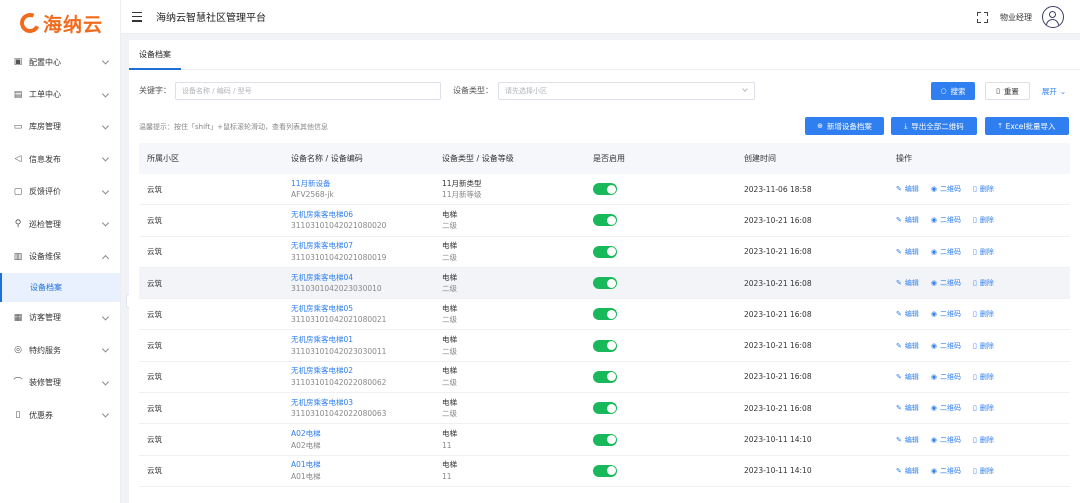  What do you see at coordinates (155, 90) in the screenshot?
I see `keyword-label: 关键字：` at bounding box center [155, 90].